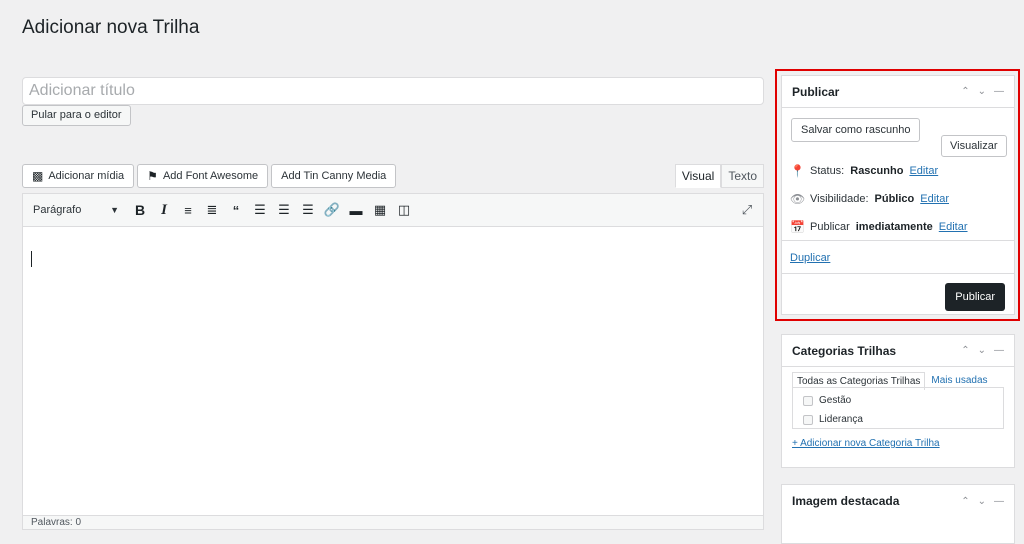 The width and height of the screenshot is (1024, 544). I want to click on align-right-icon: ☰, so click(308, 210).